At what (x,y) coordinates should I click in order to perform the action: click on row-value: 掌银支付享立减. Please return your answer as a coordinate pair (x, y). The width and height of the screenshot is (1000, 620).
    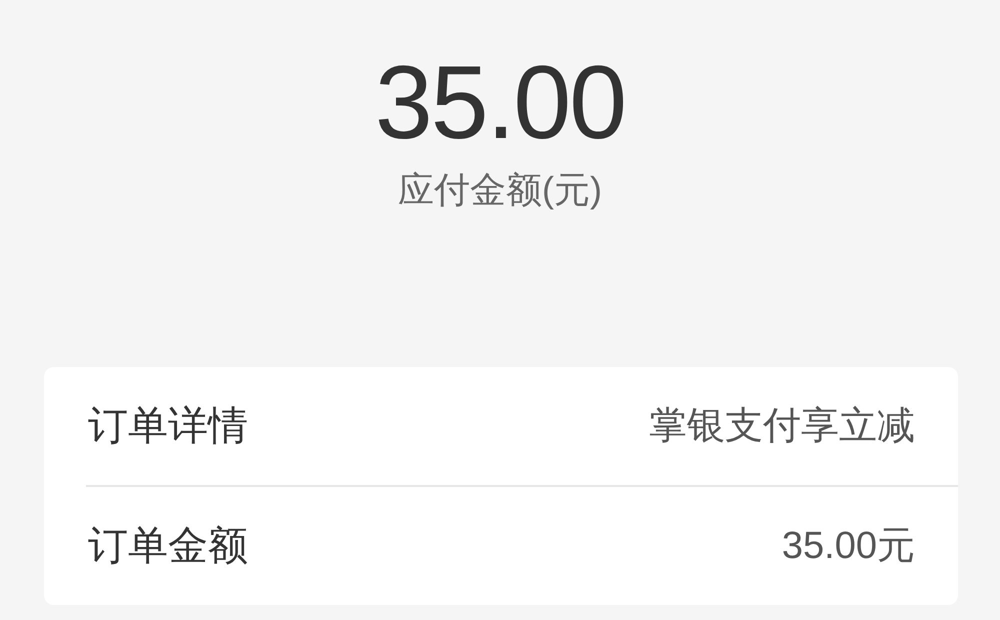
    Looking at the image, I should click on (782, 426).